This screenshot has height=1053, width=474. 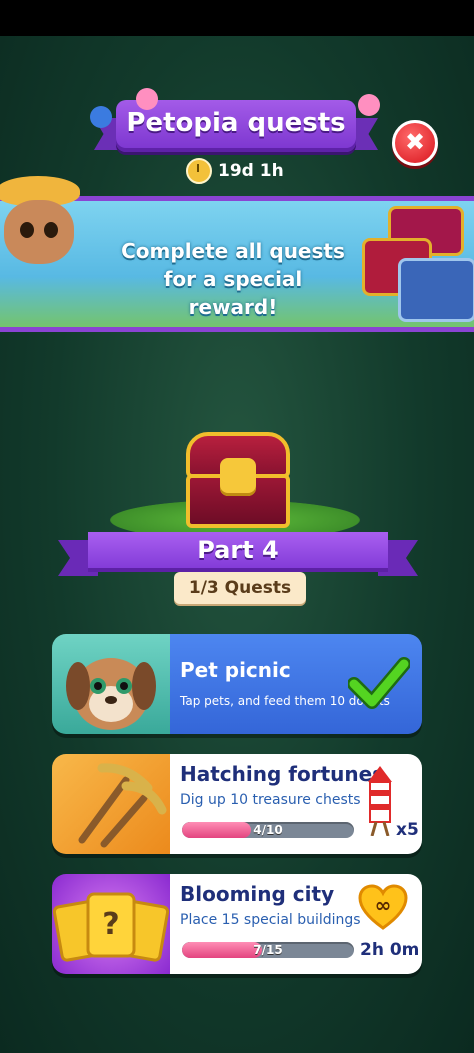 I want to click on dog-mascot-image, so click(x=46, y=246).